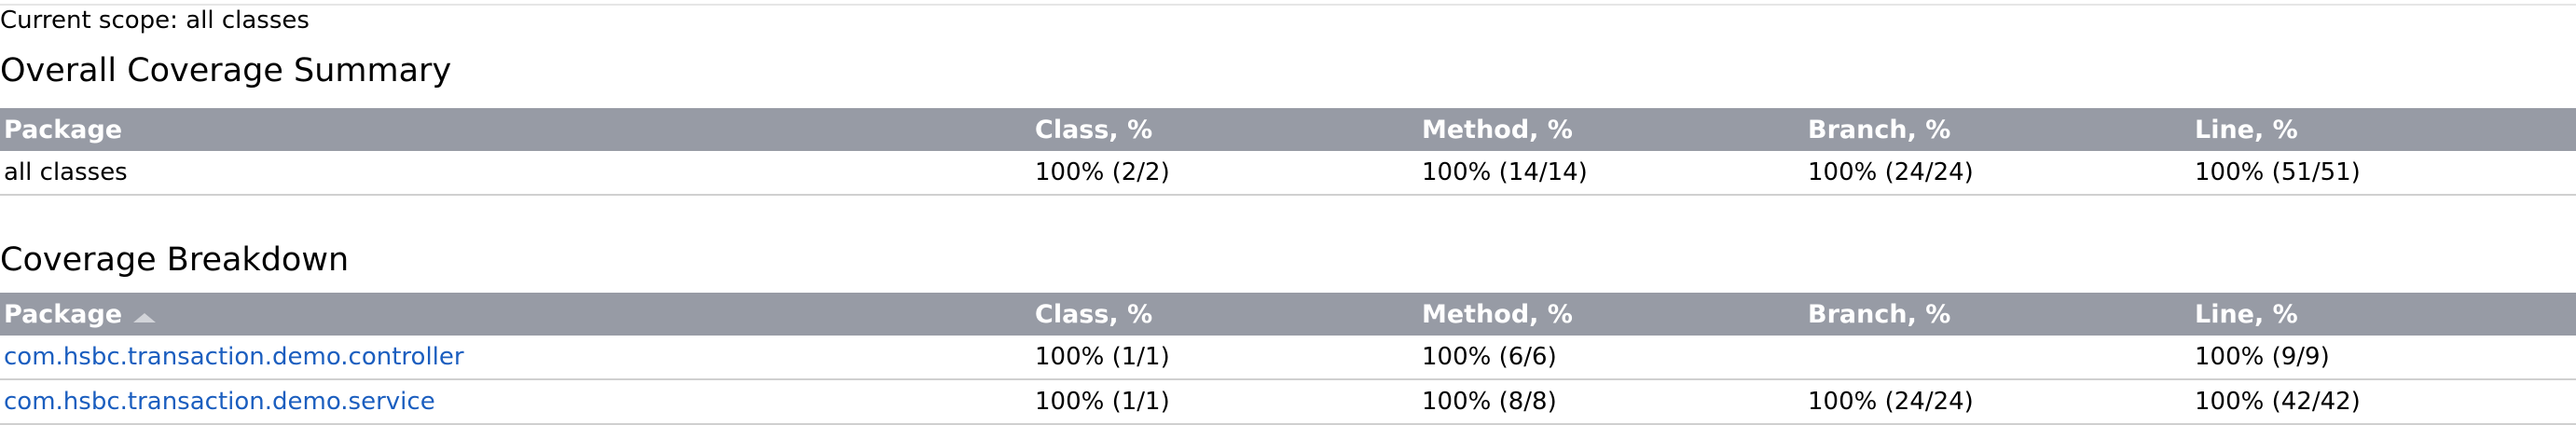 This screenshot has height=425, width=2576. Describe the element at coordinates (1998, 314) in the screenshot. I see `sort-by-branch-header: Branch, %` at that location.